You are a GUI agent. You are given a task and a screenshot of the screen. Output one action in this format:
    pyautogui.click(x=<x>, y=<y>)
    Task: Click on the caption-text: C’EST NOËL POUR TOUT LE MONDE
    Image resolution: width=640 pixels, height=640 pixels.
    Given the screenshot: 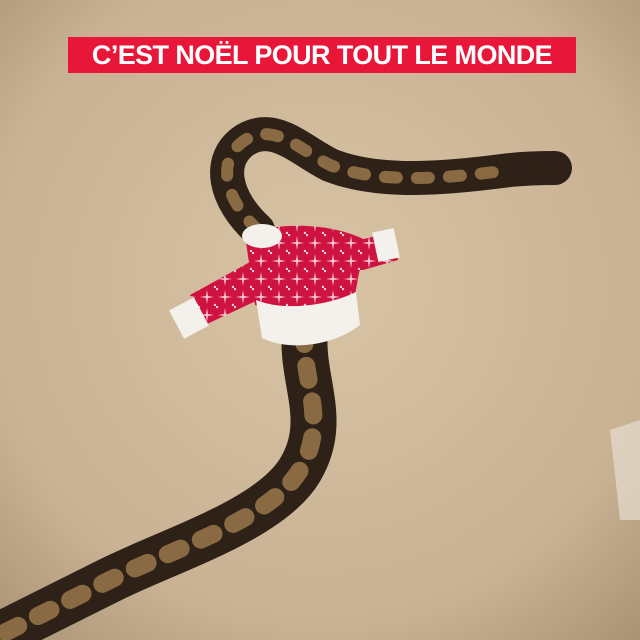 What is the action you would take?
    pyautogui.click(x=322, y=54)
    